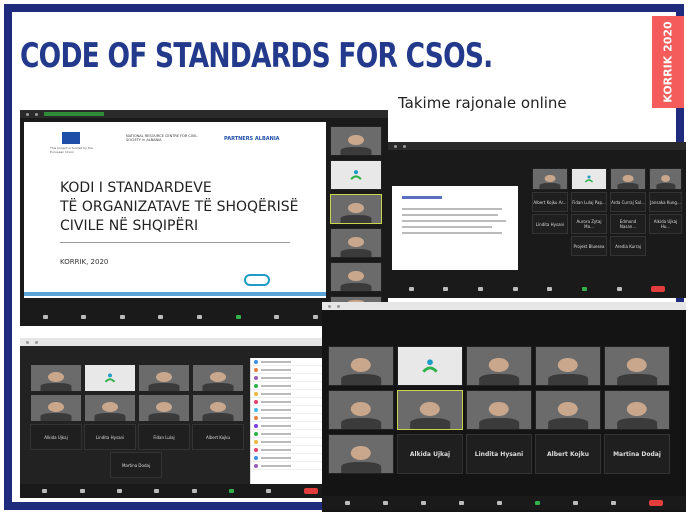  Describe the element at coordinates (455, 228) in the screenshot. I see `shared-document` at that location.